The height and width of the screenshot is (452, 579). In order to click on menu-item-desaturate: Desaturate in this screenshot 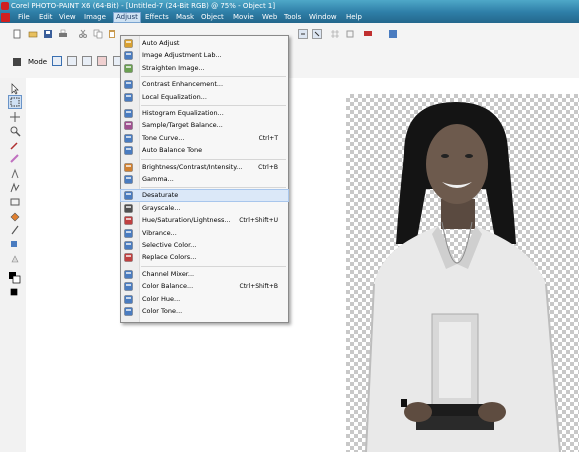, I will do `click(204, 196)`.